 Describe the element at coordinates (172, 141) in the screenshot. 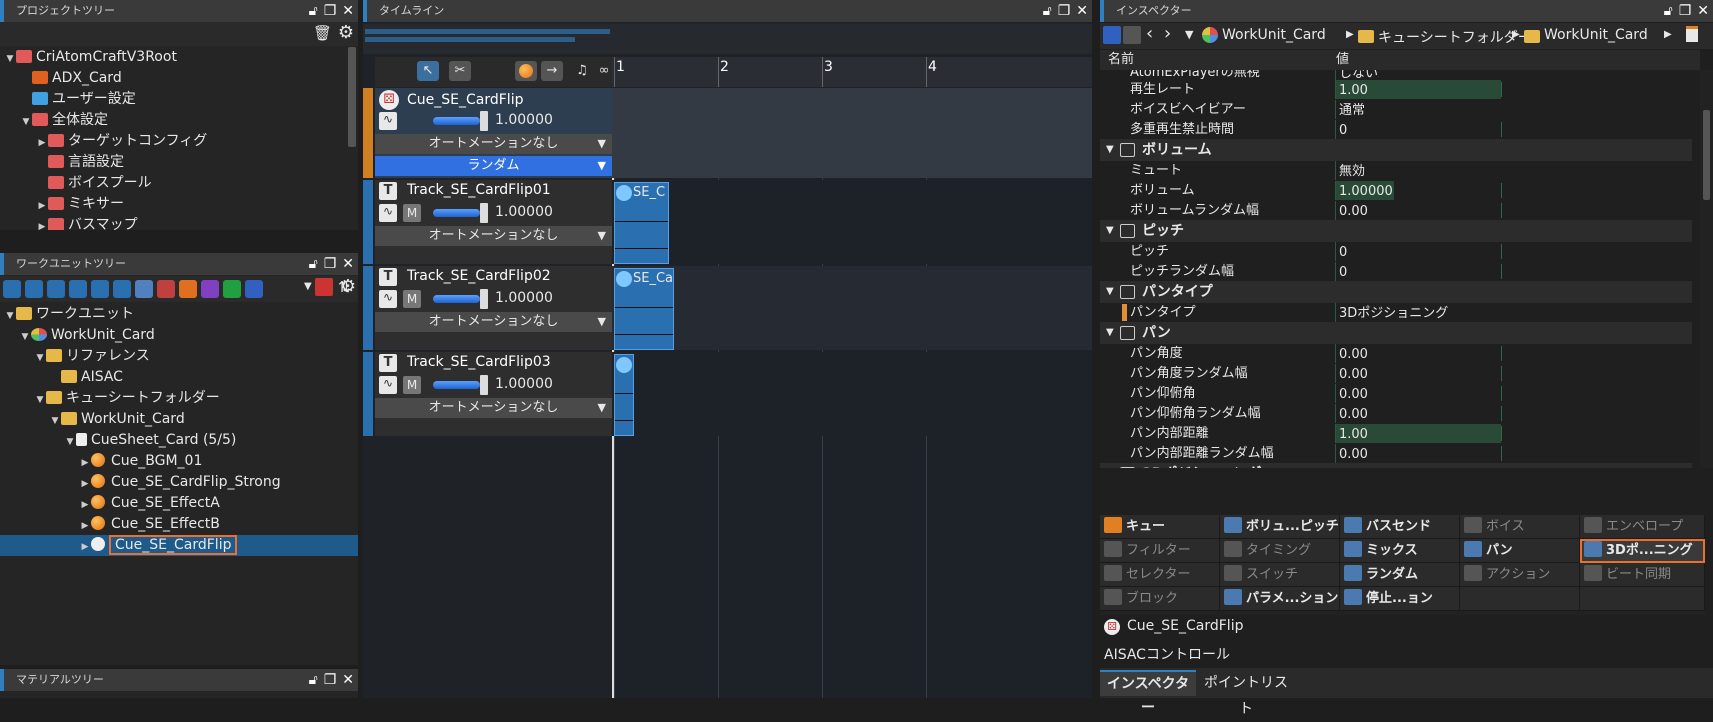

I see `tree-item: ▶ ターゲットコンフィグ` at that location.